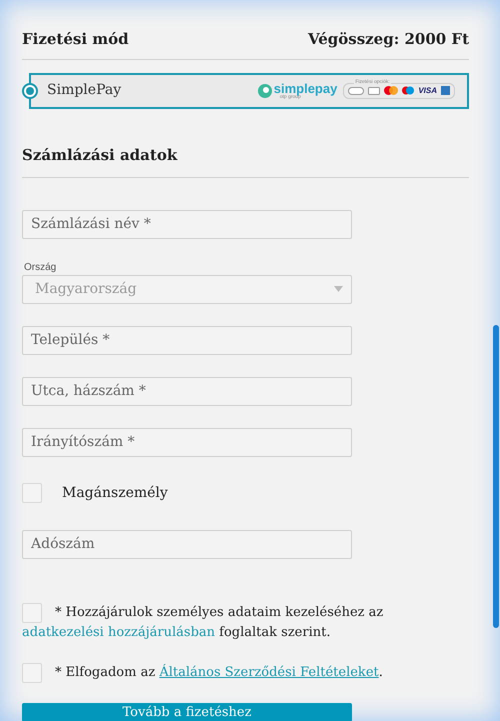 The image size is (500, 721). I want to click on radio-button, so click(30, 90).